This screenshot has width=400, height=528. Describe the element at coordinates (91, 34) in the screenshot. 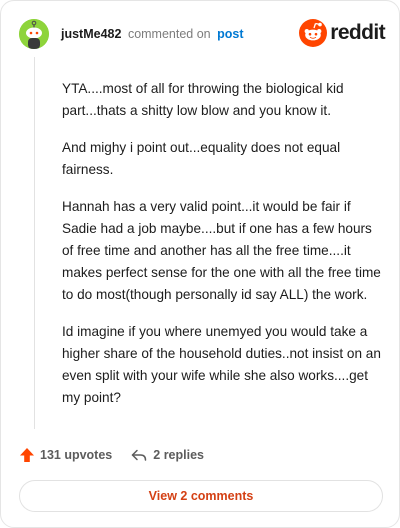

I see `username-link: justMe482` at that location.